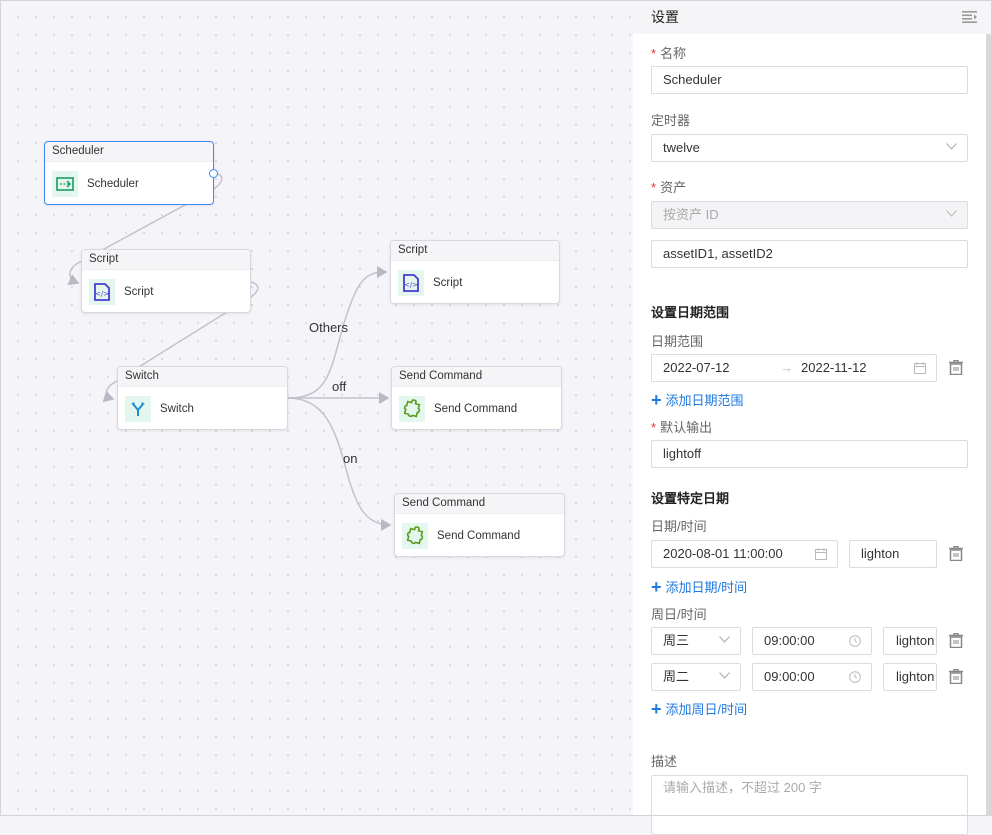  What do you see at coordinates (956, 553) in the screenshot?
I see `delete-datetime-icon` at bounding box center [956, 553].